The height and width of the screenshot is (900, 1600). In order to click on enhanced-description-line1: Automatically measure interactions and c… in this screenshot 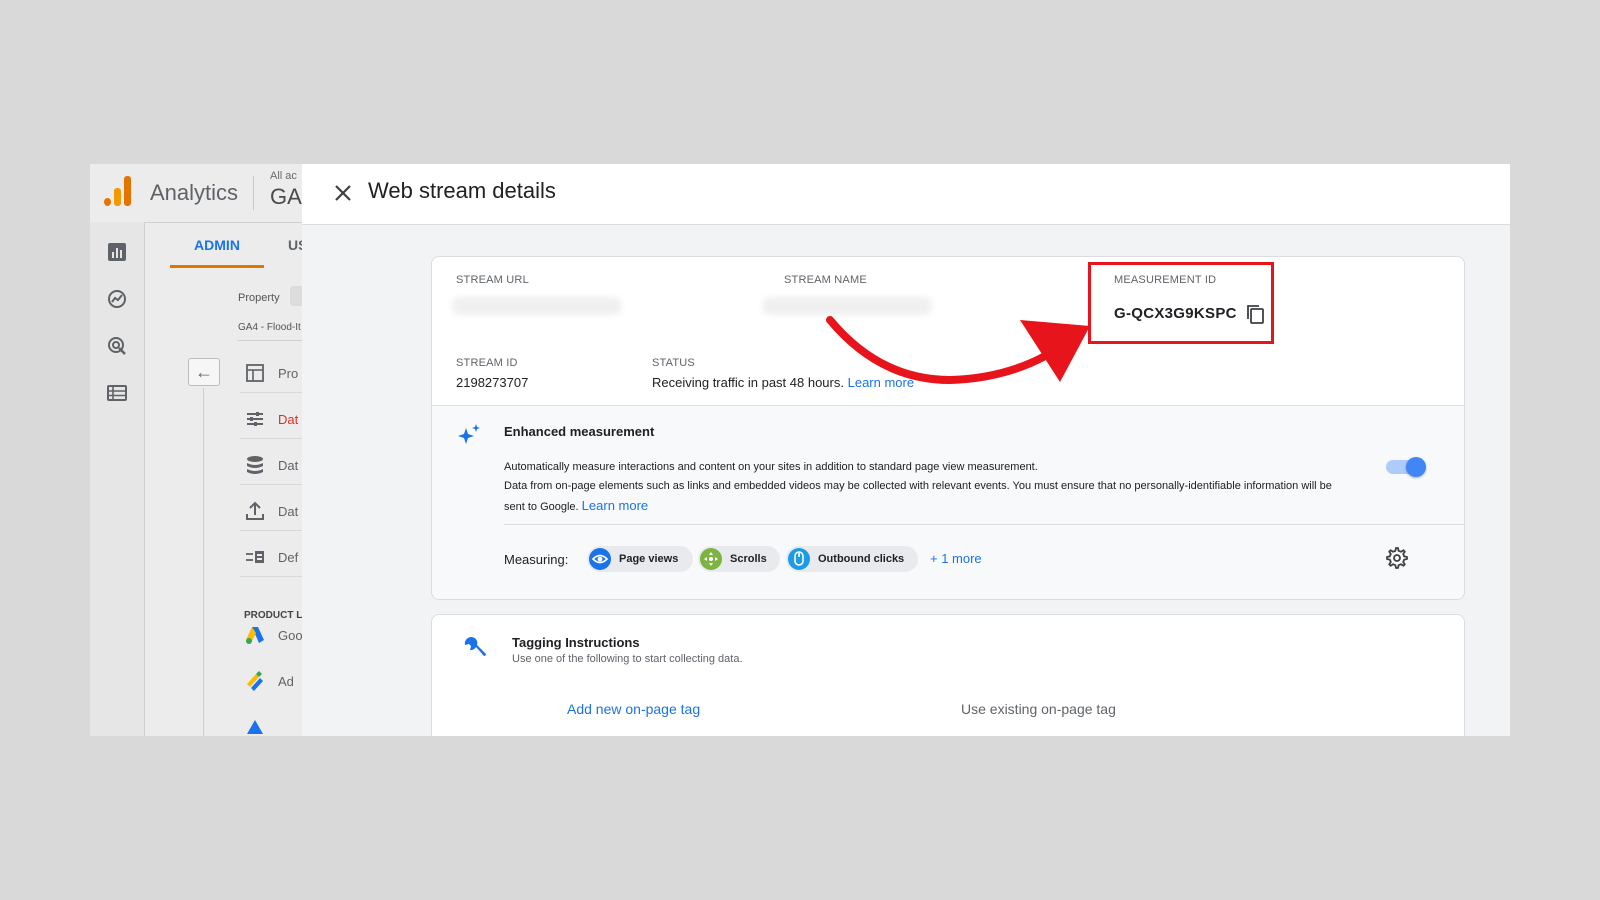, I will do `click(771, 467)`.